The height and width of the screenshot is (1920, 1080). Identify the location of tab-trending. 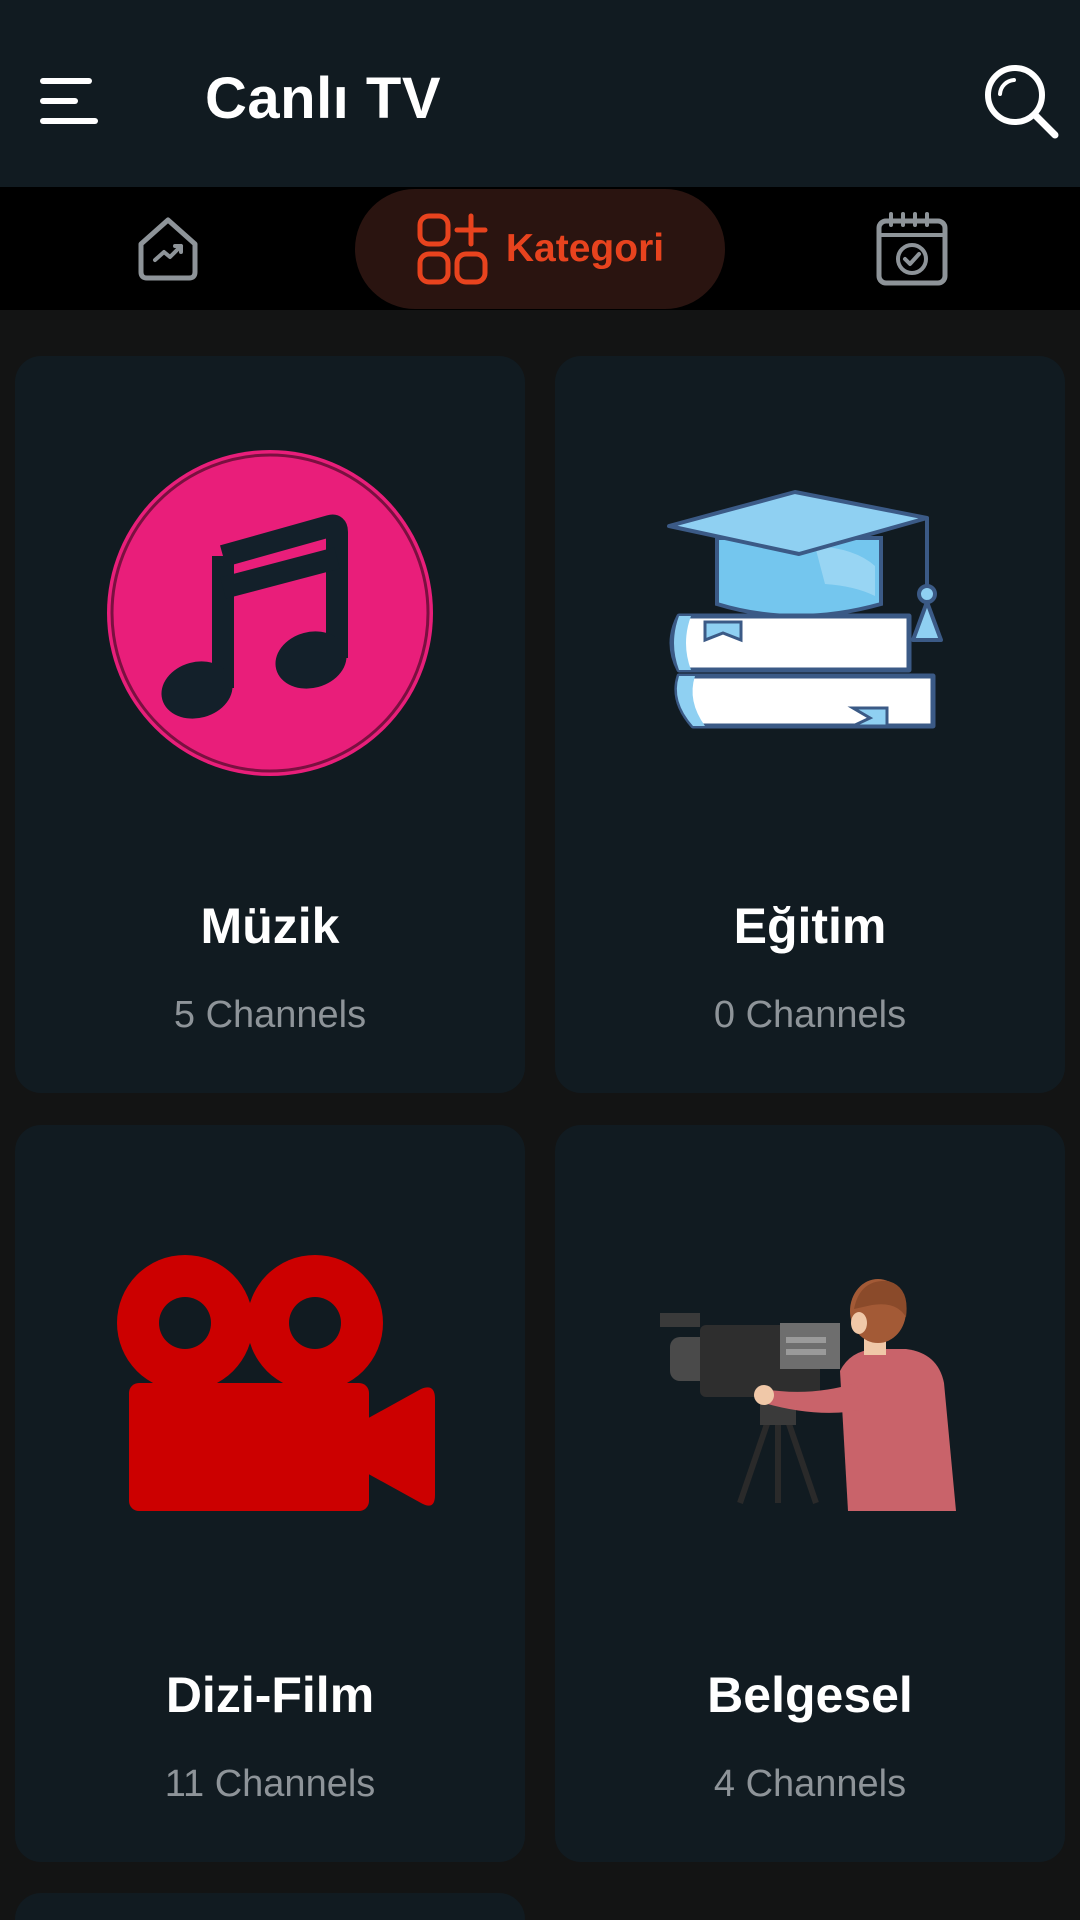
(168, 248).